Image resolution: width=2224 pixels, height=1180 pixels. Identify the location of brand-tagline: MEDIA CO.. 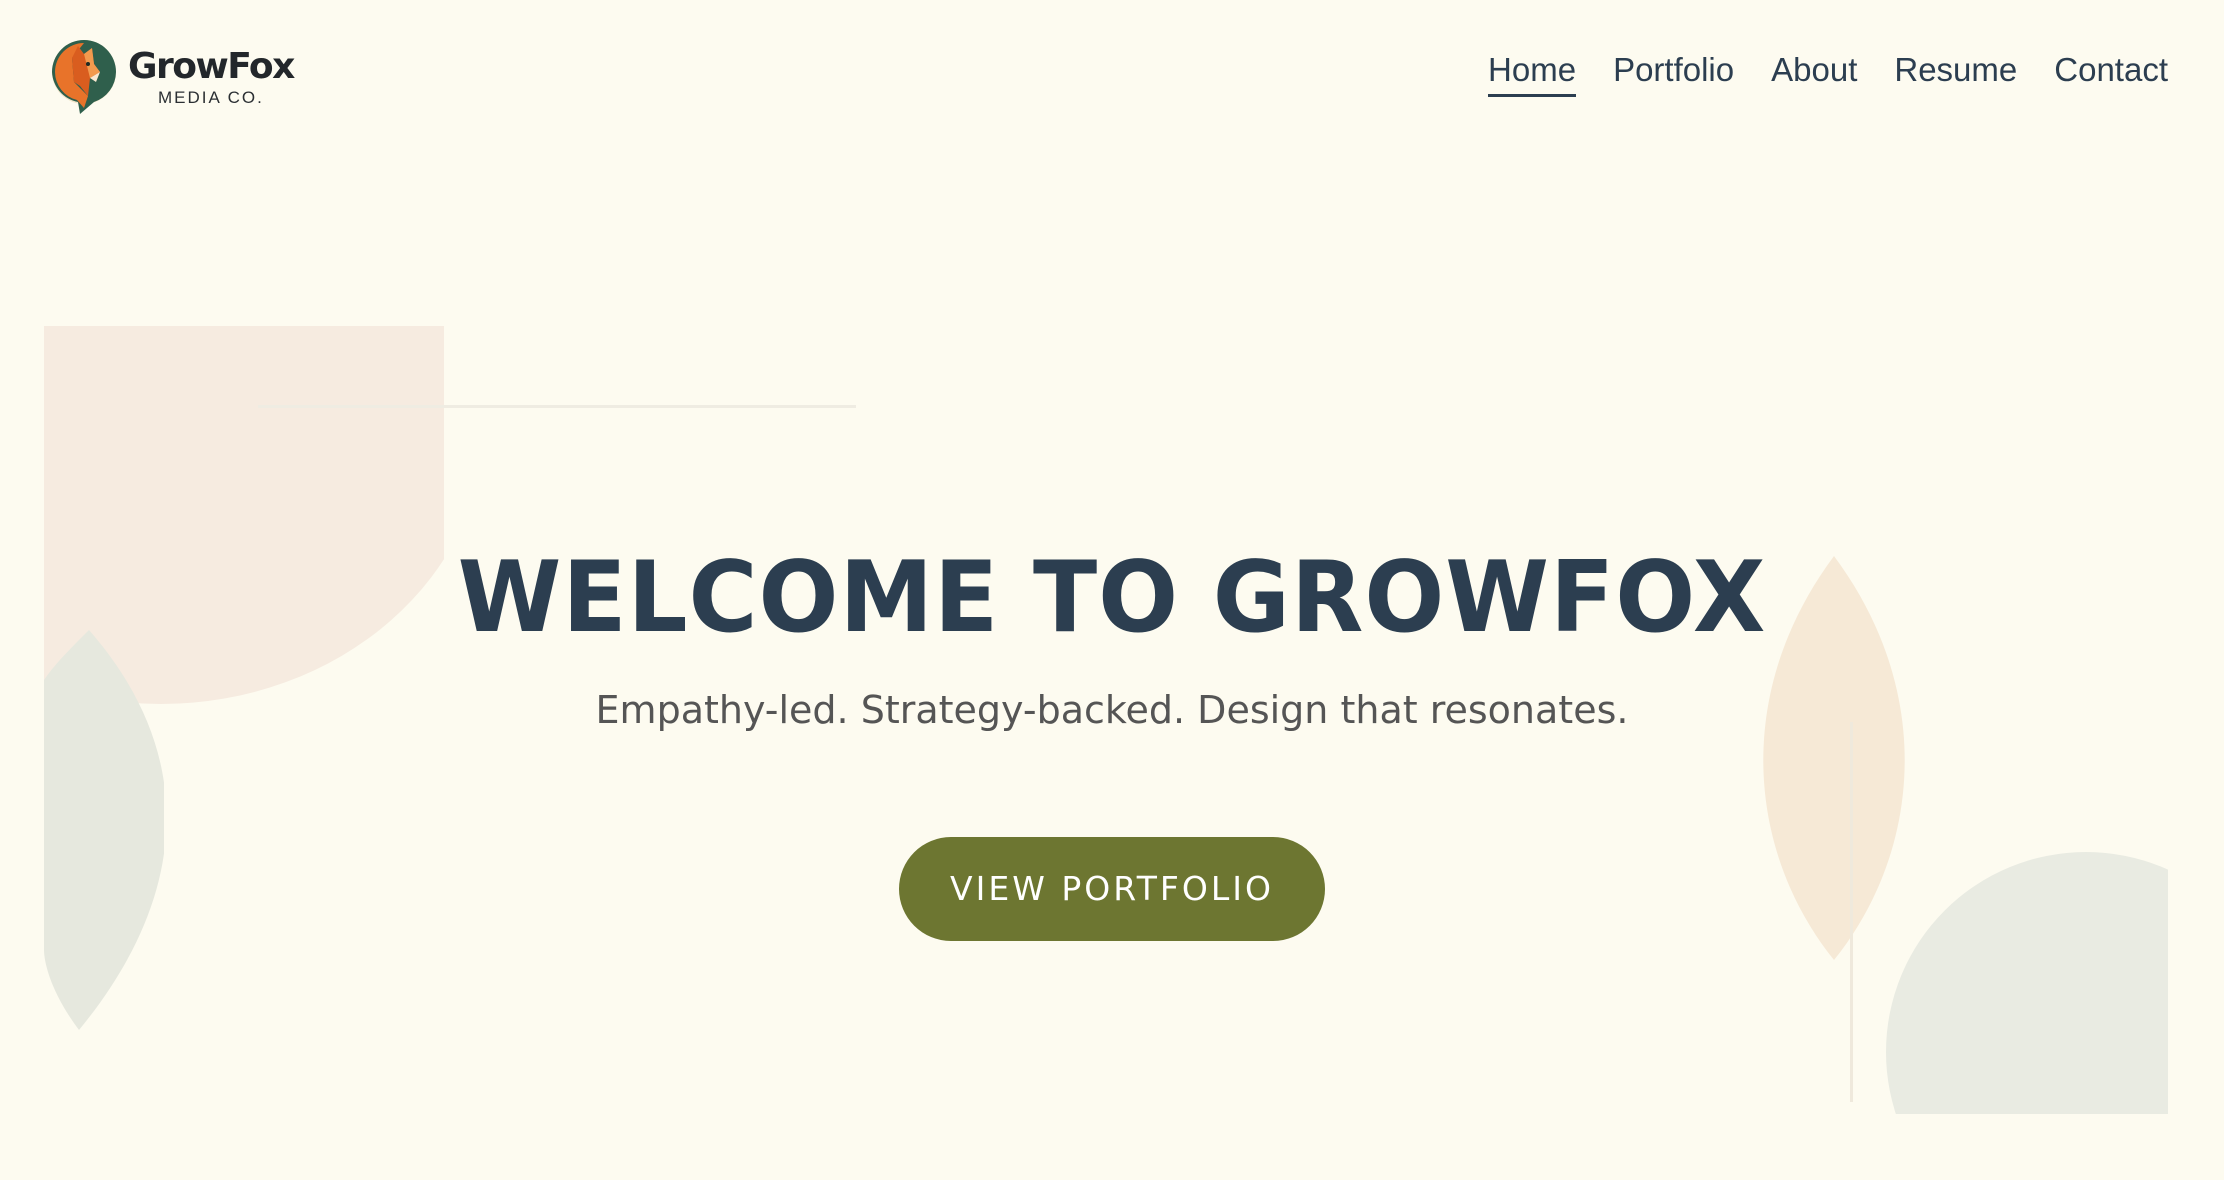
(211, 97).